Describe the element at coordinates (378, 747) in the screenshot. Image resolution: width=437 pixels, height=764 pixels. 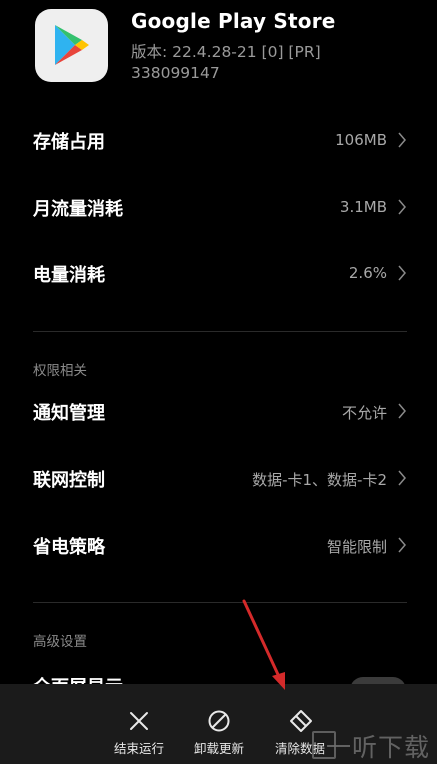
I see `watermark-text: 一听下载` at that location.